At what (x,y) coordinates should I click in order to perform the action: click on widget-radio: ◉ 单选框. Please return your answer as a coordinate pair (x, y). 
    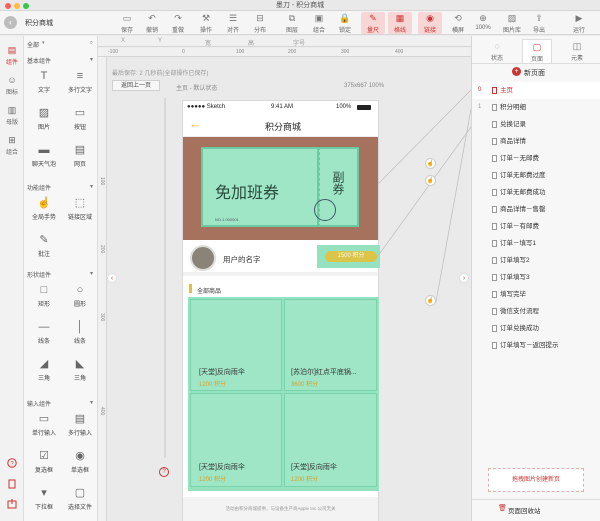
    Looking at the image, I should click on (80, 463).